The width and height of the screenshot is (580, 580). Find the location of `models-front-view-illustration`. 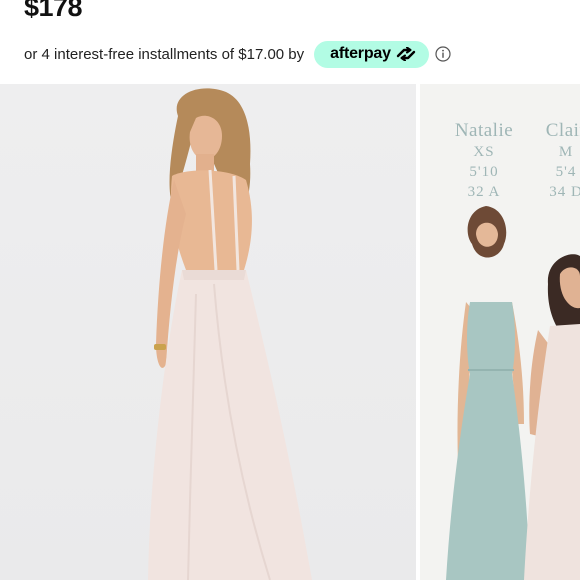

models-front-view-illustration is located at coordinates (513, 393).